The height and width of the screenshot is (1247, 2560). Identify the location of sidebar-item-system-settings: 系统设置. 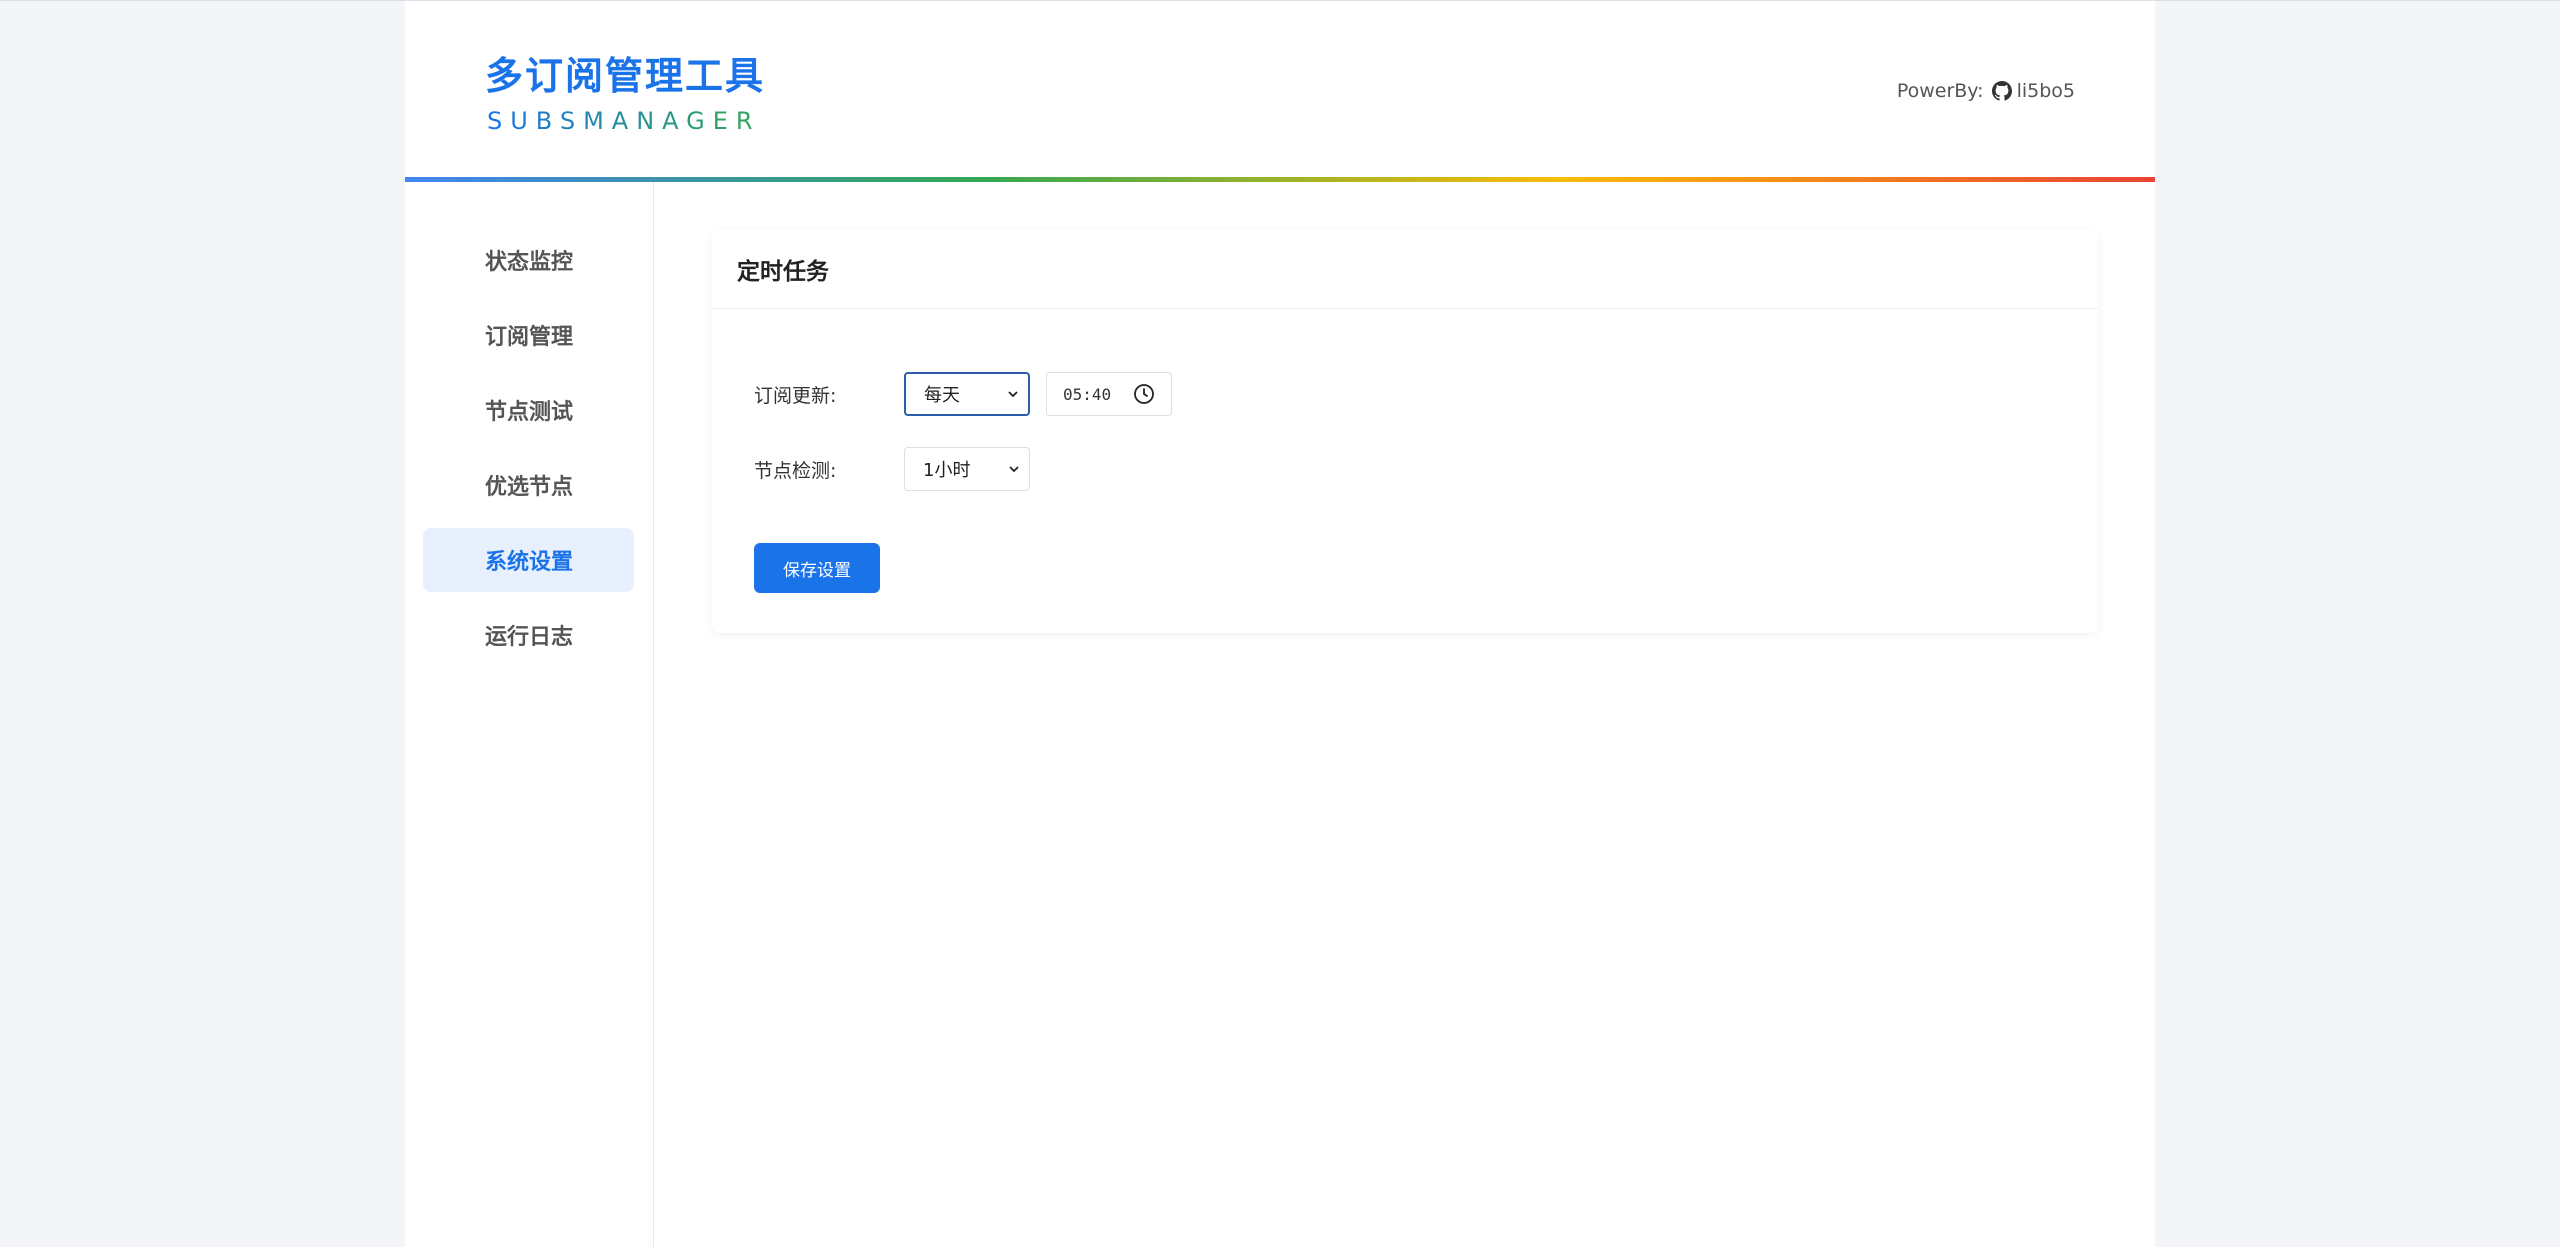
(528, 560).